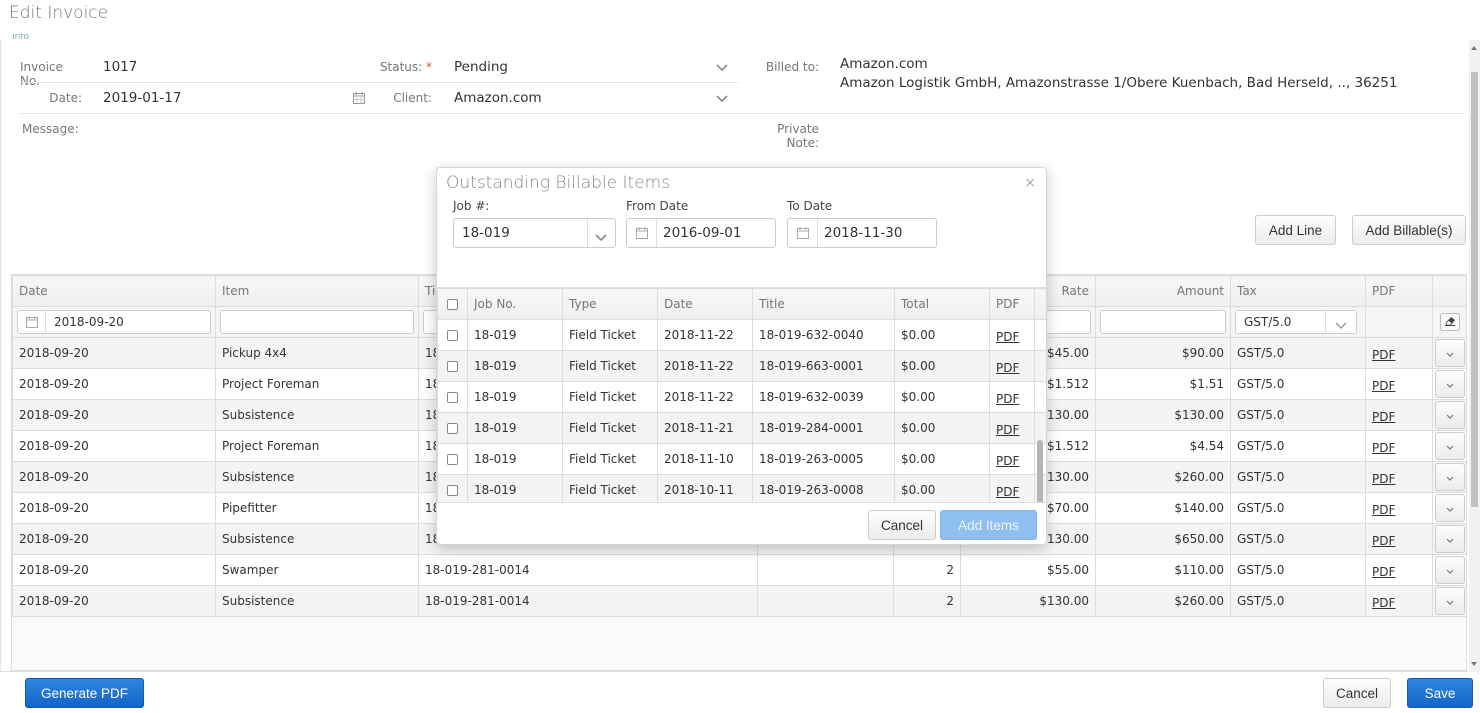  What do you see at coordinates (1474, 48) in the screenshot?
I see `scroll-up-icon` at bounding box center [1474, 48].